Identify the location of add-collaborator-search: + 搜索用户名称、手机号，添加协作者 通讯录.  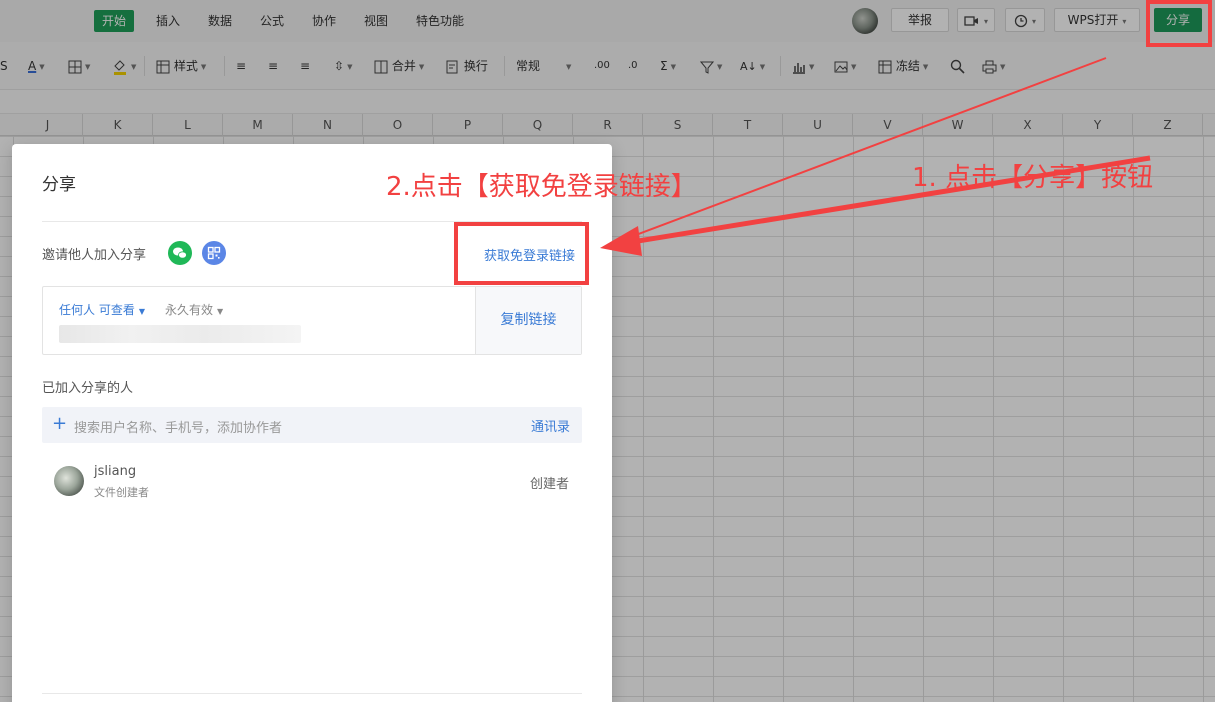
(312, 425).